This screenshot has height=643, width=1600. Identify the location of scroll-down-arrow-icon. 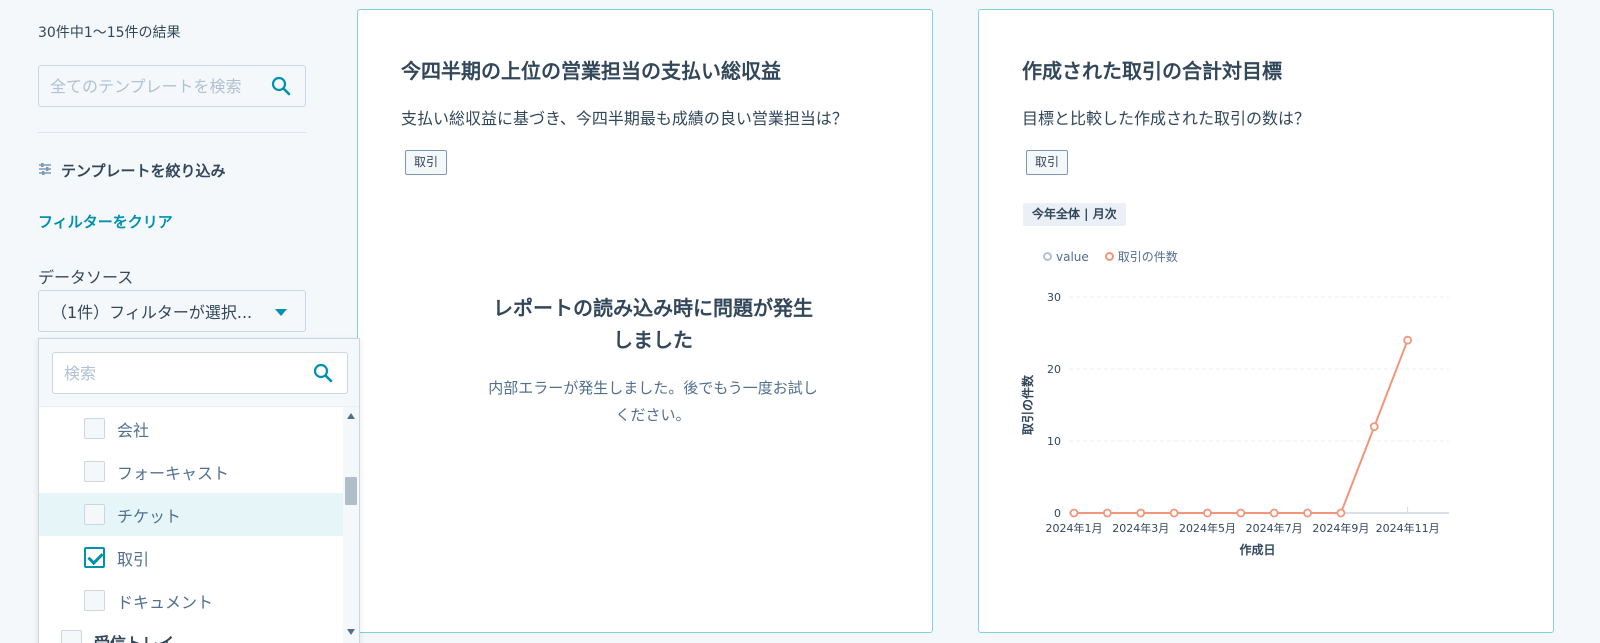
(351, 632).